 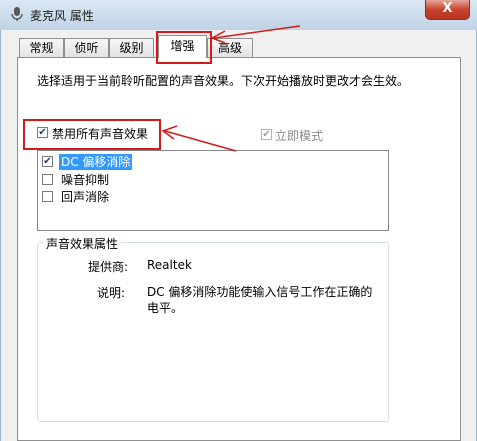 What do you see at coordinates (223, 81) in the screenshot?
I see `description-text: 选择适用于当前聆听配置的声音效果。下次开始播放时更改才会生效。` at bounding box center [223, 81].